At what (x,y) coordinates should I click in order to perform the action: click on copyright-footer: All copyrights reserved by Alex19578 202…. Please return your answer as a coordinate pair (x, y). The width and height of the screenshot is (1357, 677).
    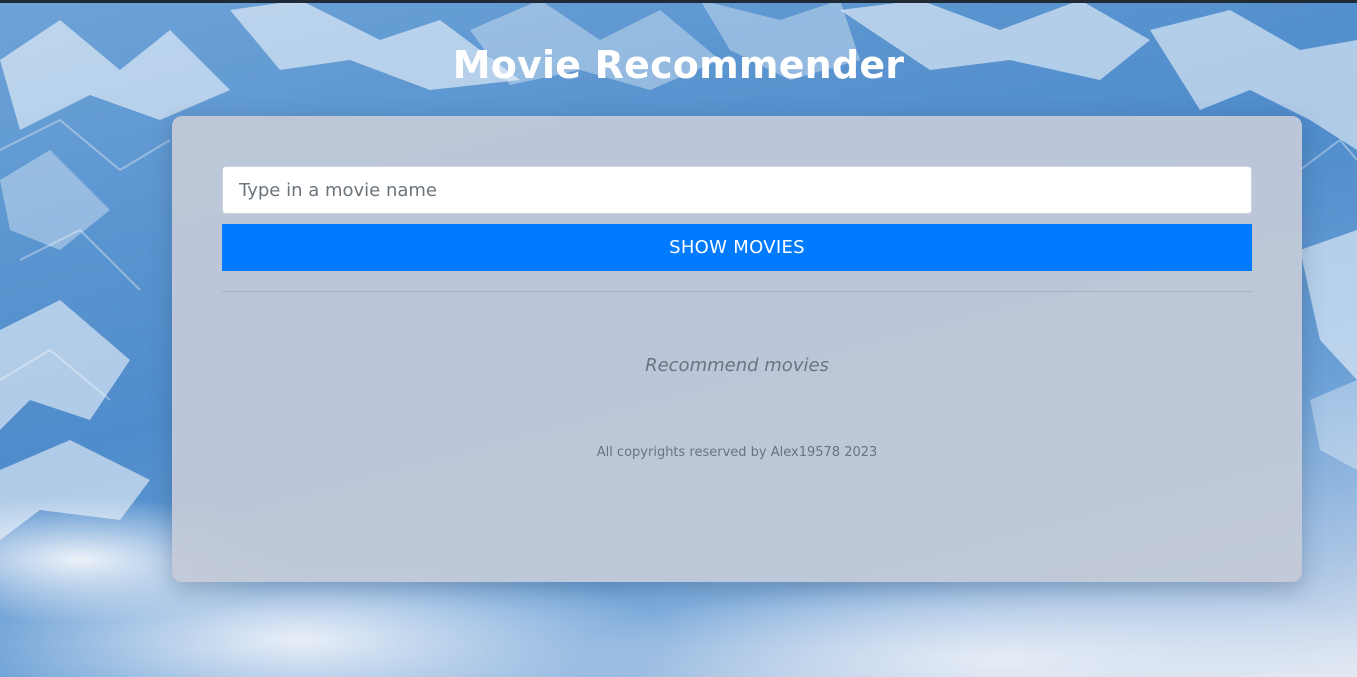
    Looking at the image, I should click on (737, 452).